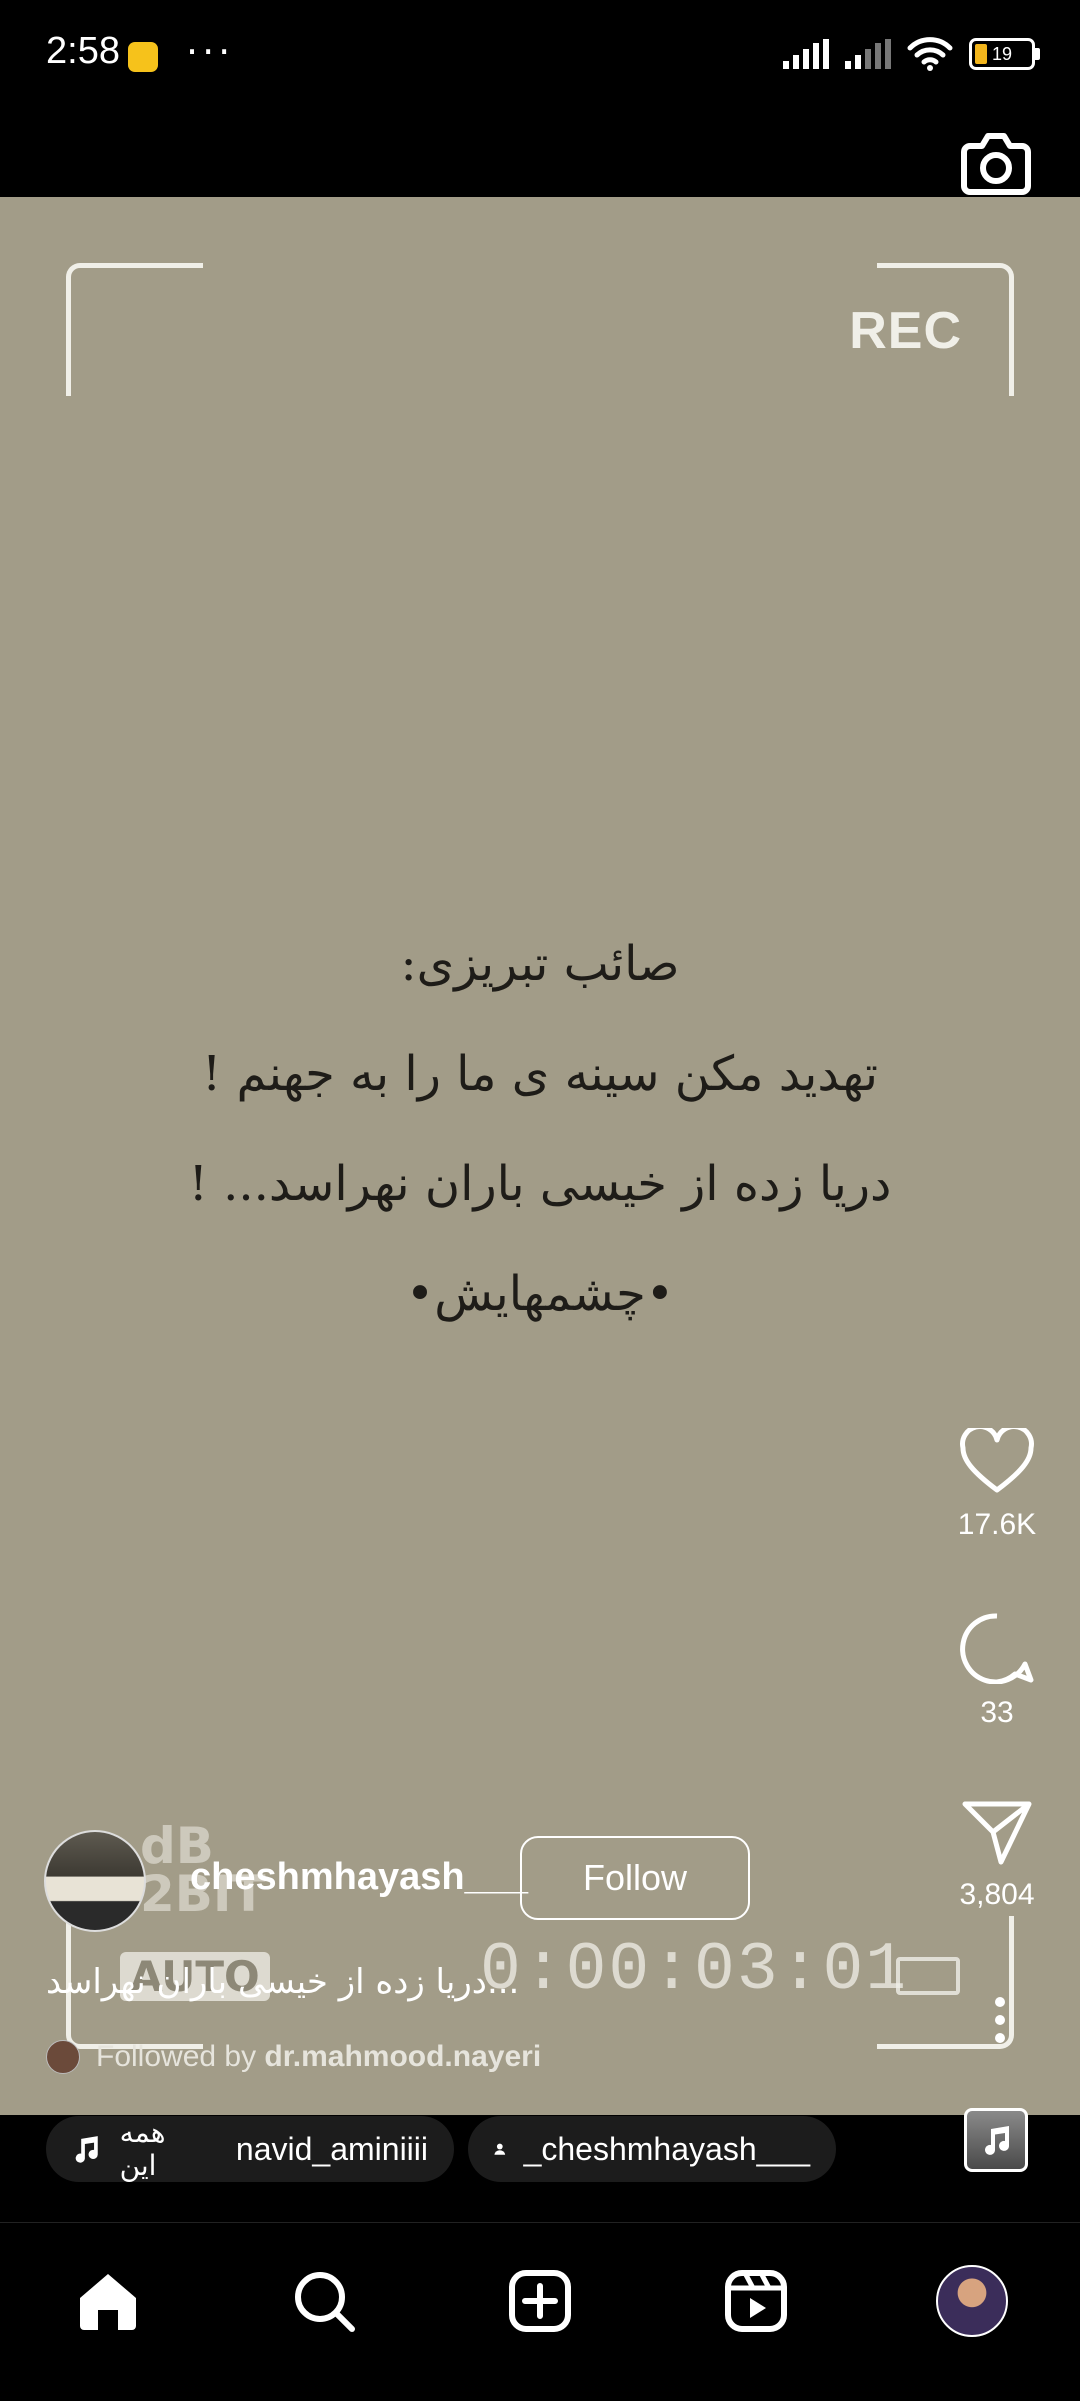  I want to click on battery-level: 19, so click(1002, 53).